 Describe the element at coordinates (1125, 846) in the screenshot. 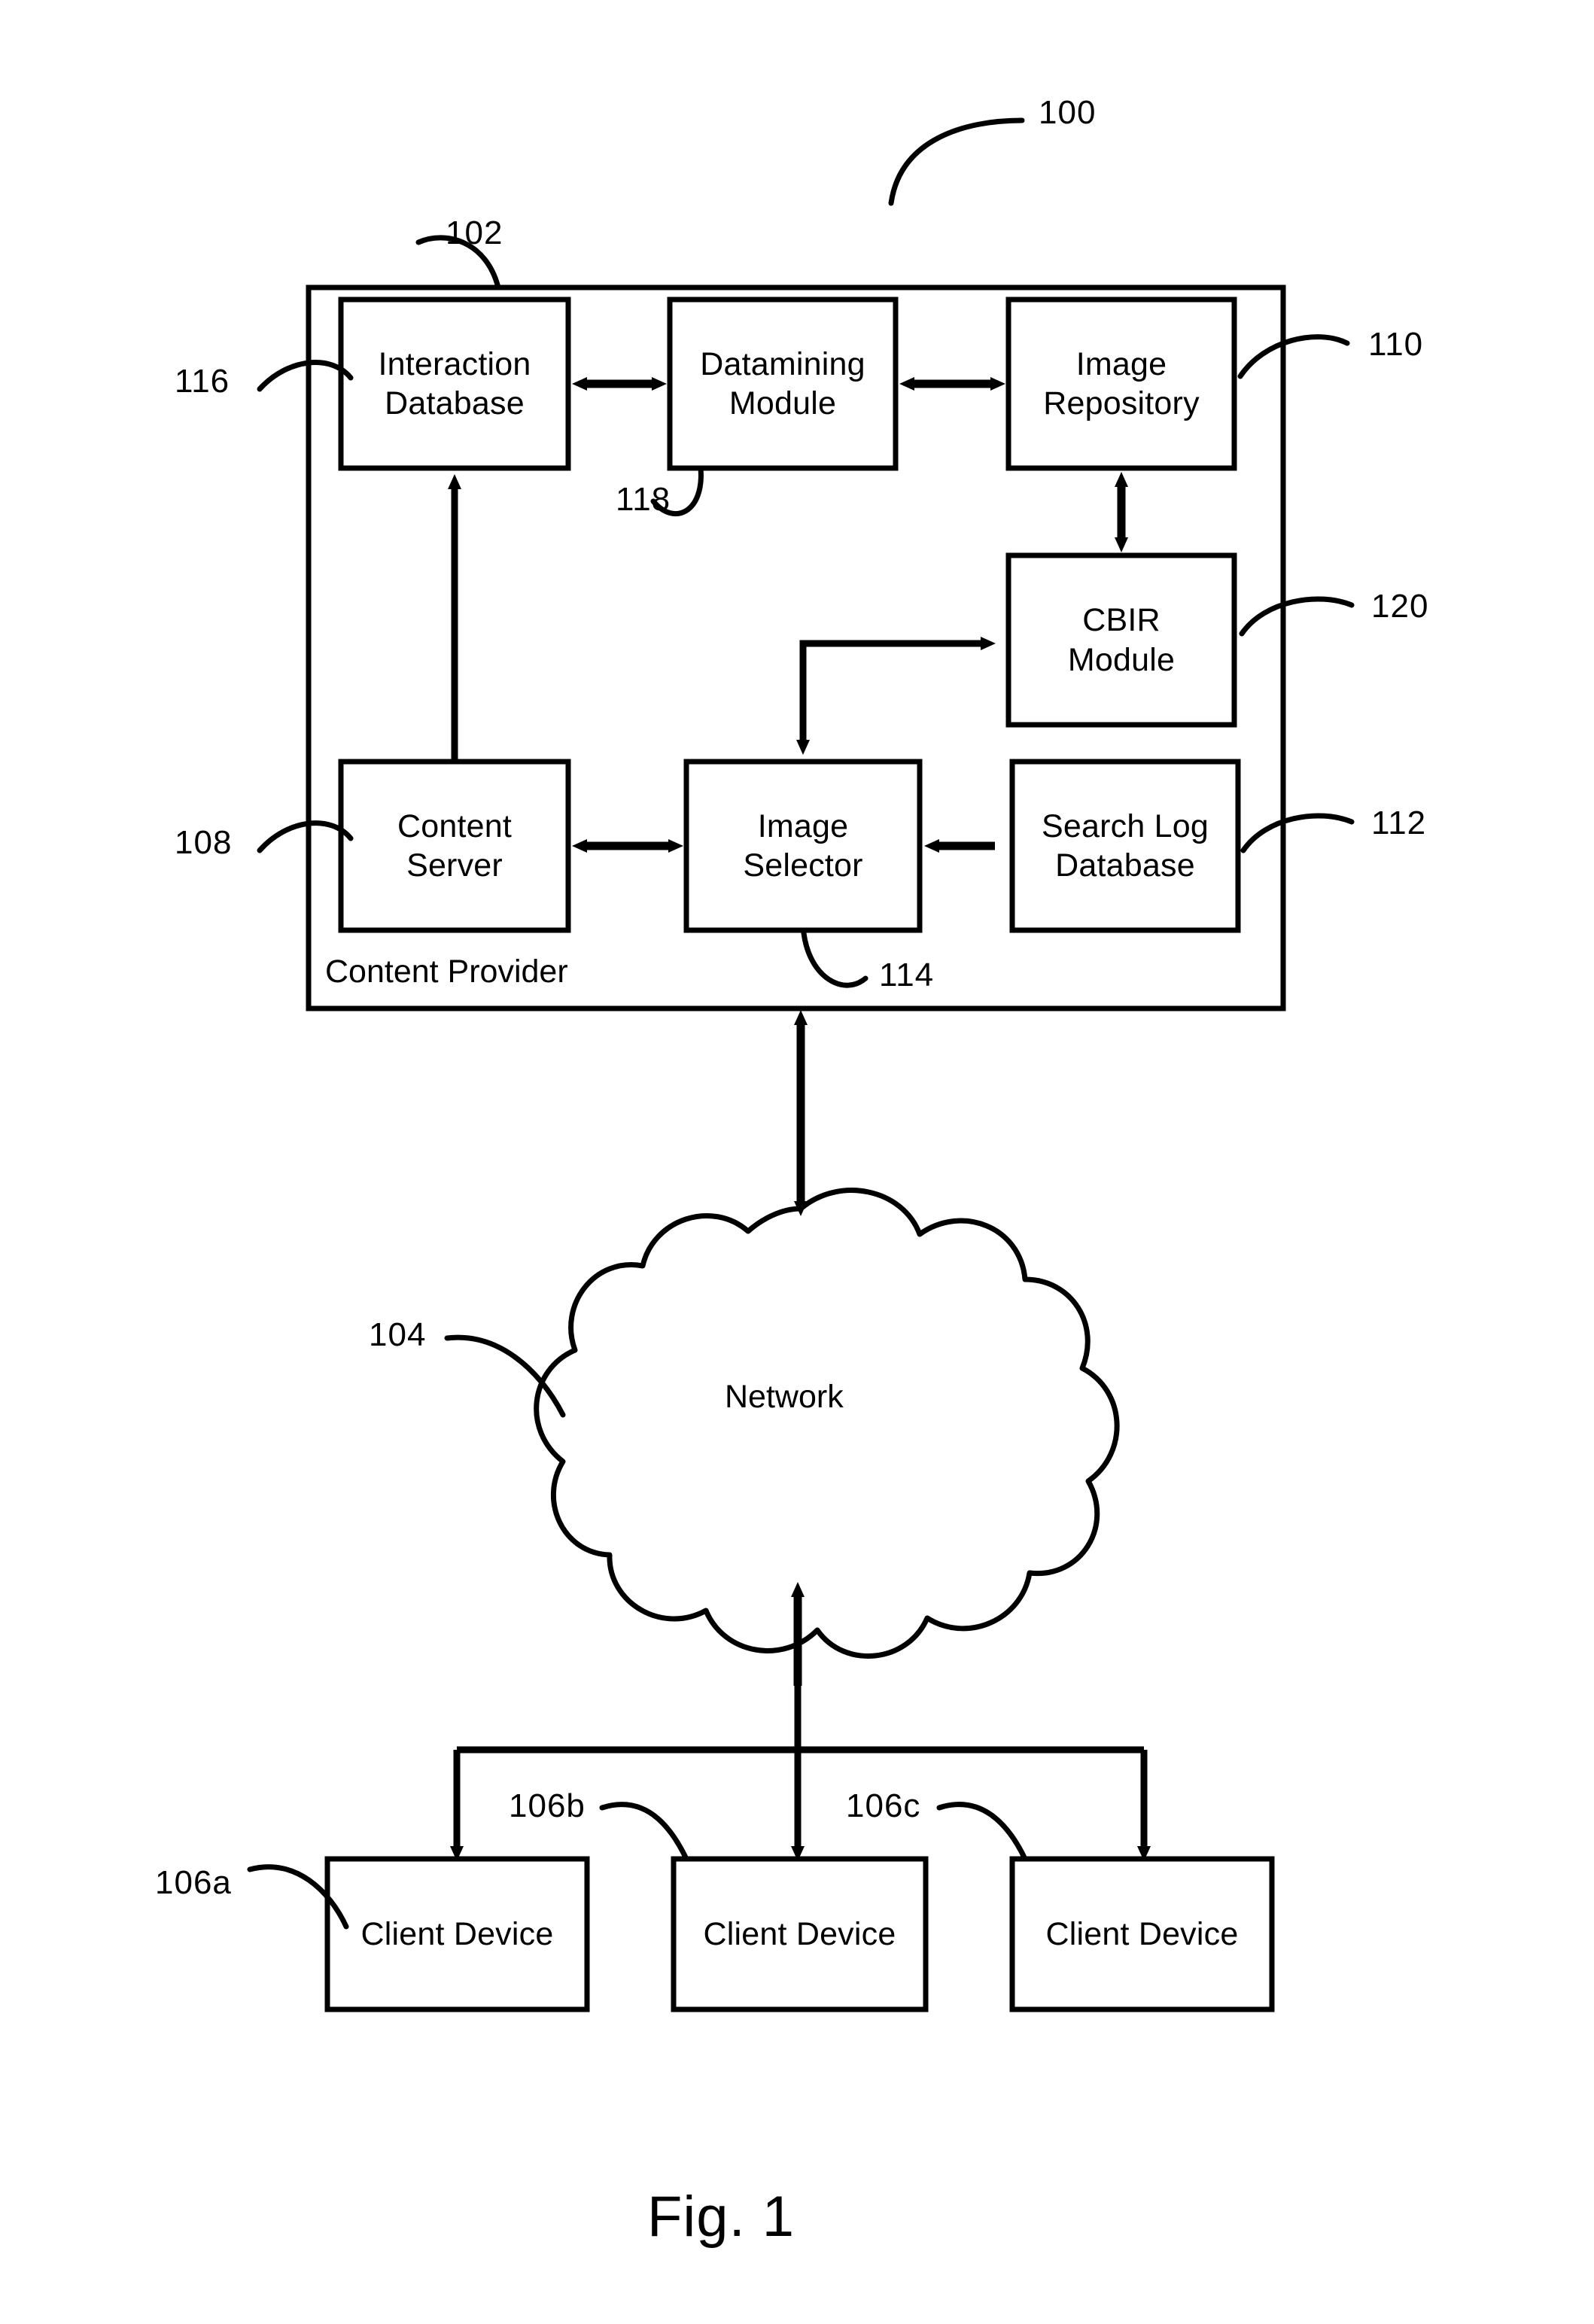

I see `search-log-database-box` at that location.